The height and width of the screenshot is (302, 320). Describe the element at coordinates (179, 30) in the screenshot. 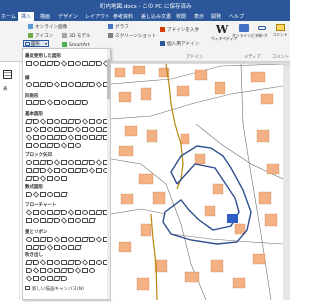

I see `get-addins-button: アドインを入手` at that location.